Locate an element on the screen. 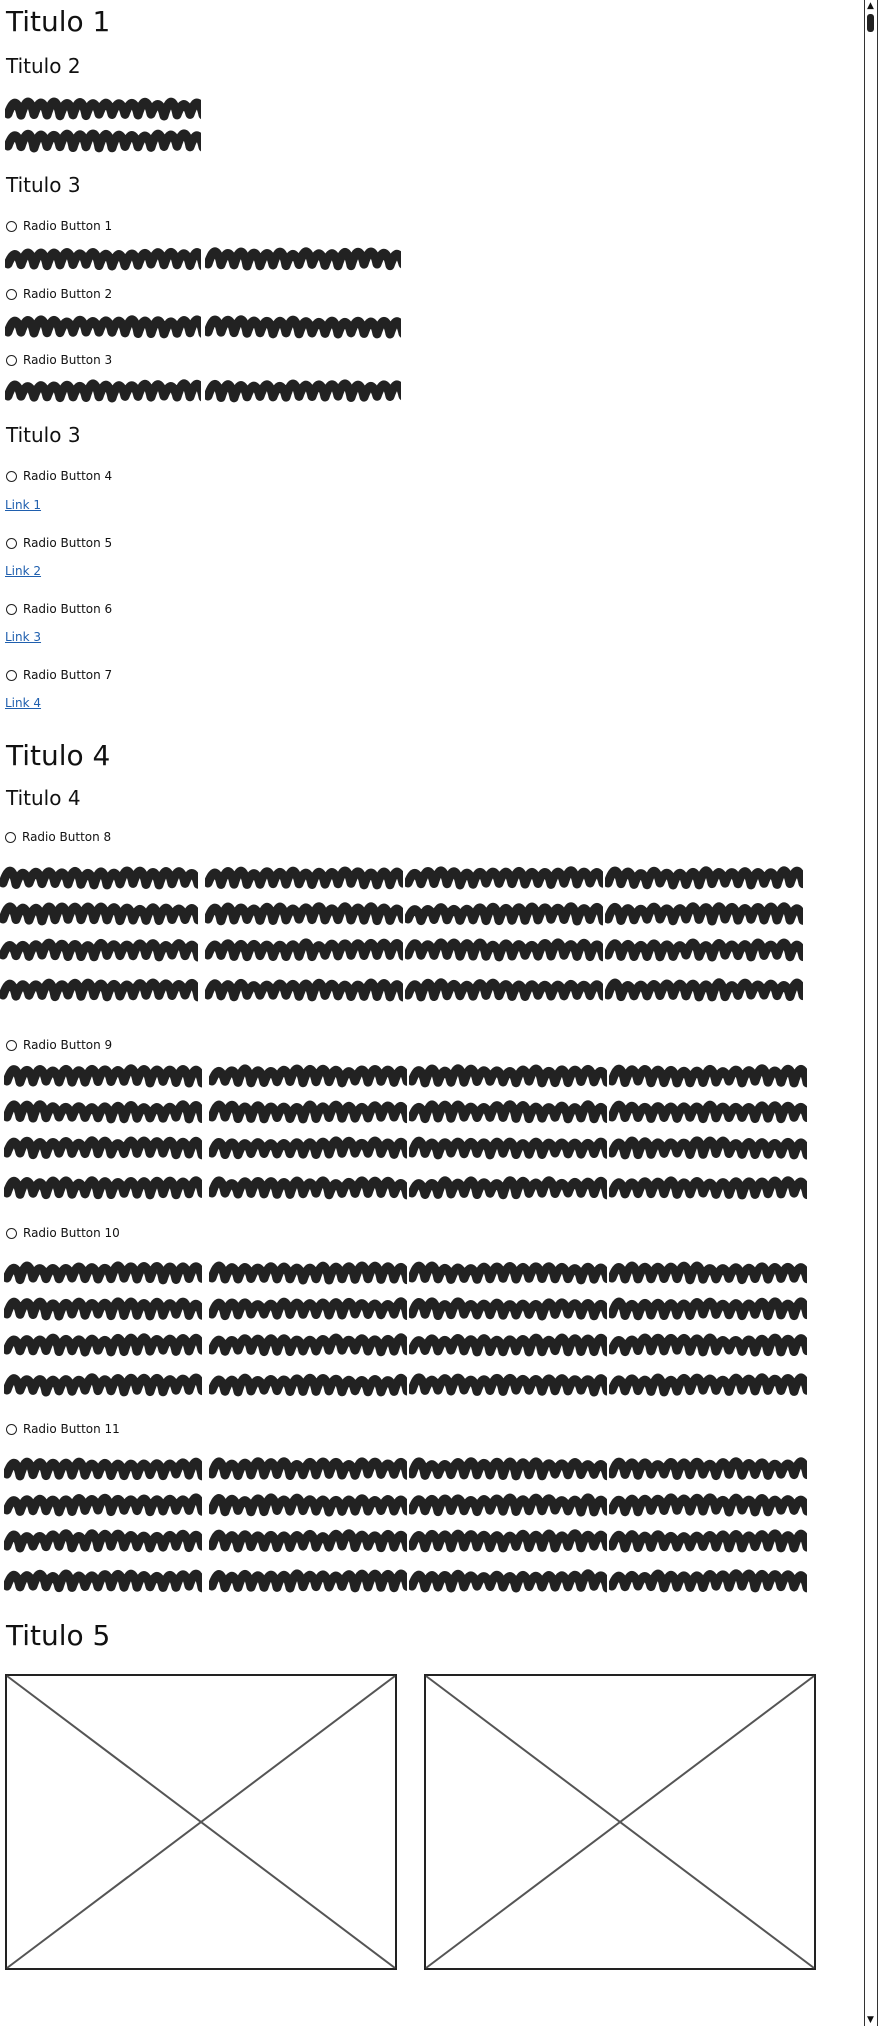 The image size is (880, 2026). radio-button-2: Radio Button 2 is located at coordinates (59, 294).